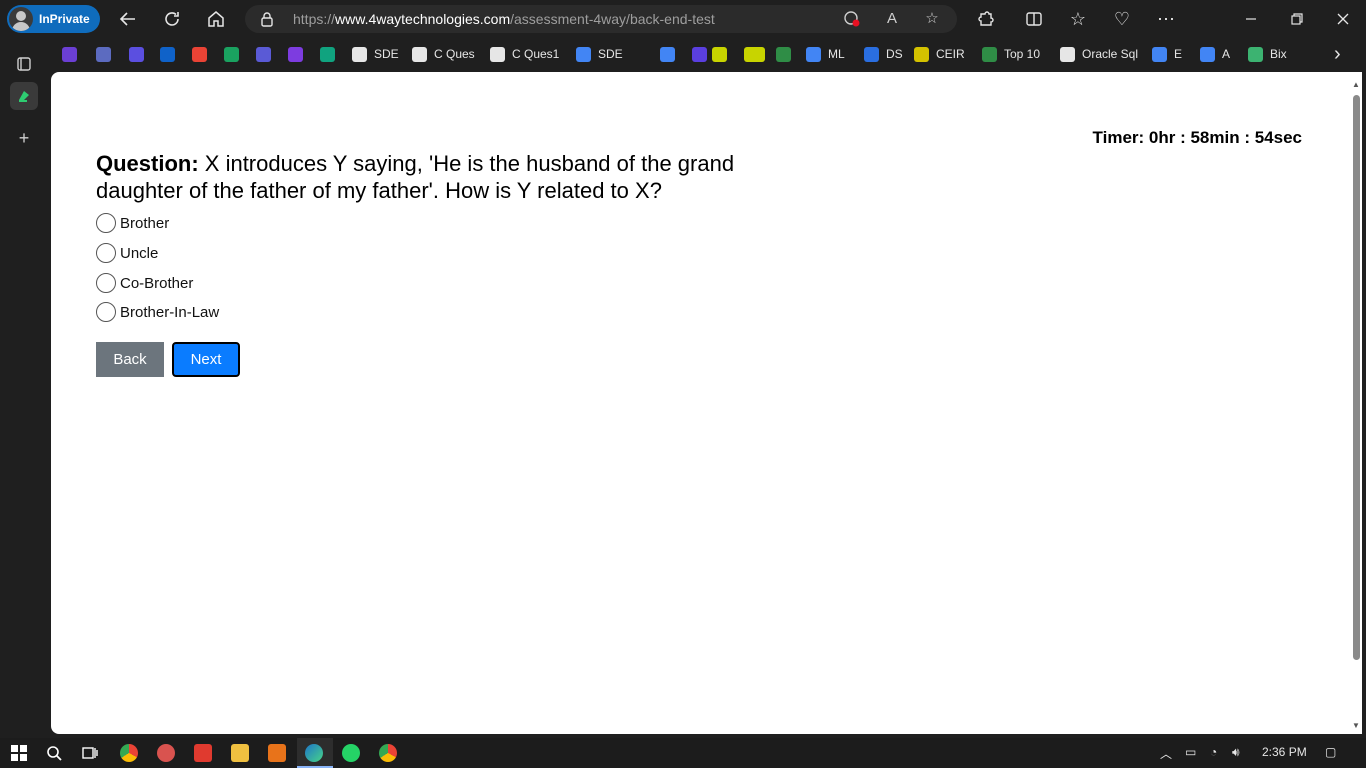  I want to click on edge-active-indicator, so click(315, 753).